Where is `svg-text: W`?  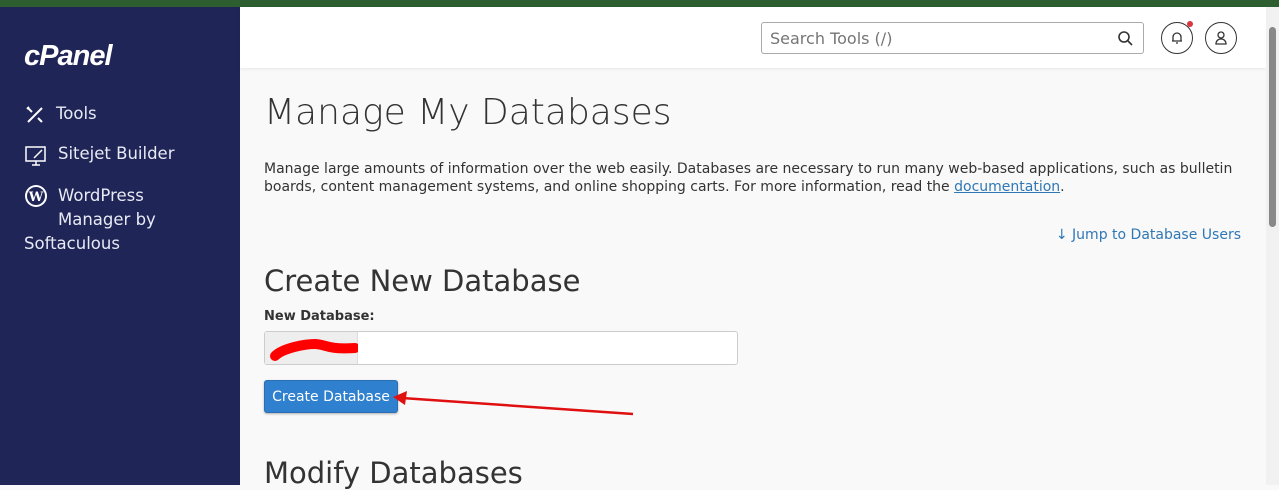
svg-text: W is located at coordinates (36, 197).